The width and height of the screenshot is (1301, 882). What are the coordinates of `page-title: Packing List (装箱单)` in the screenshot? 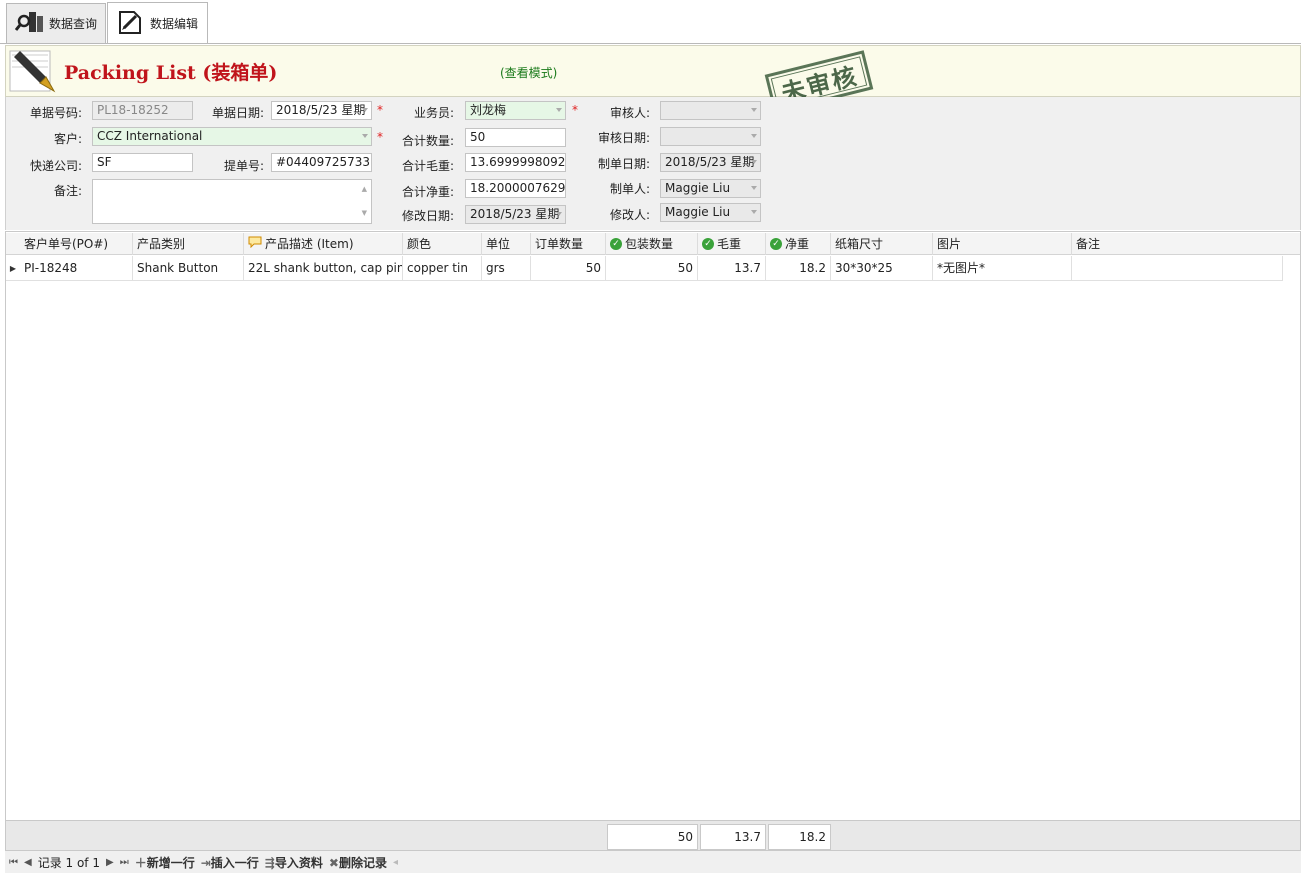 It's located at (171, 73).